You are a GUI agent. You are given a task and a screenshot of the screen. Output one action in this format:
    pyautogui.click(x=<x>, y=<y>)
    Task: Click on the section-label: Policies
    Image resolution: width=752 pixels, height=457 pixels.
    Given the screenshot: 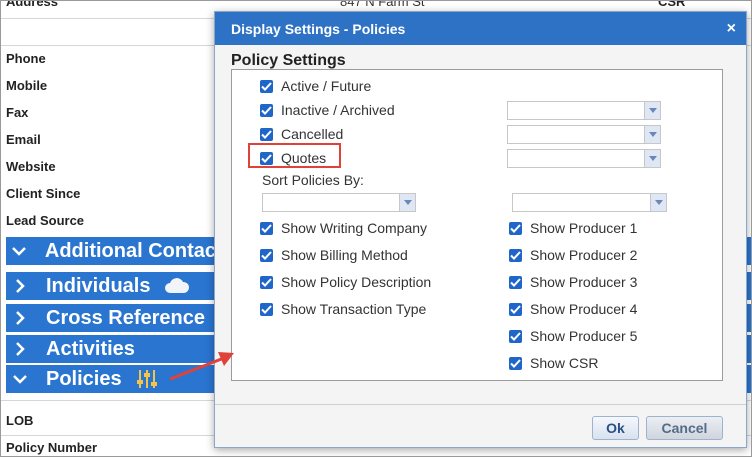 What is the action you would take?
    pyautogui.click(x=84, y=378)
    